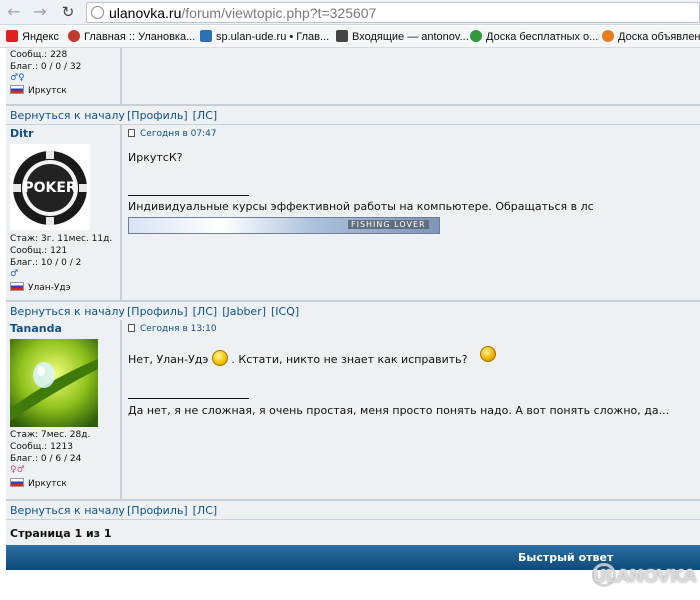  What do you see at coordinates (488, 354) in the screenshot?
I see `confused-emoticon-icon` at bounding box center [488, 354].